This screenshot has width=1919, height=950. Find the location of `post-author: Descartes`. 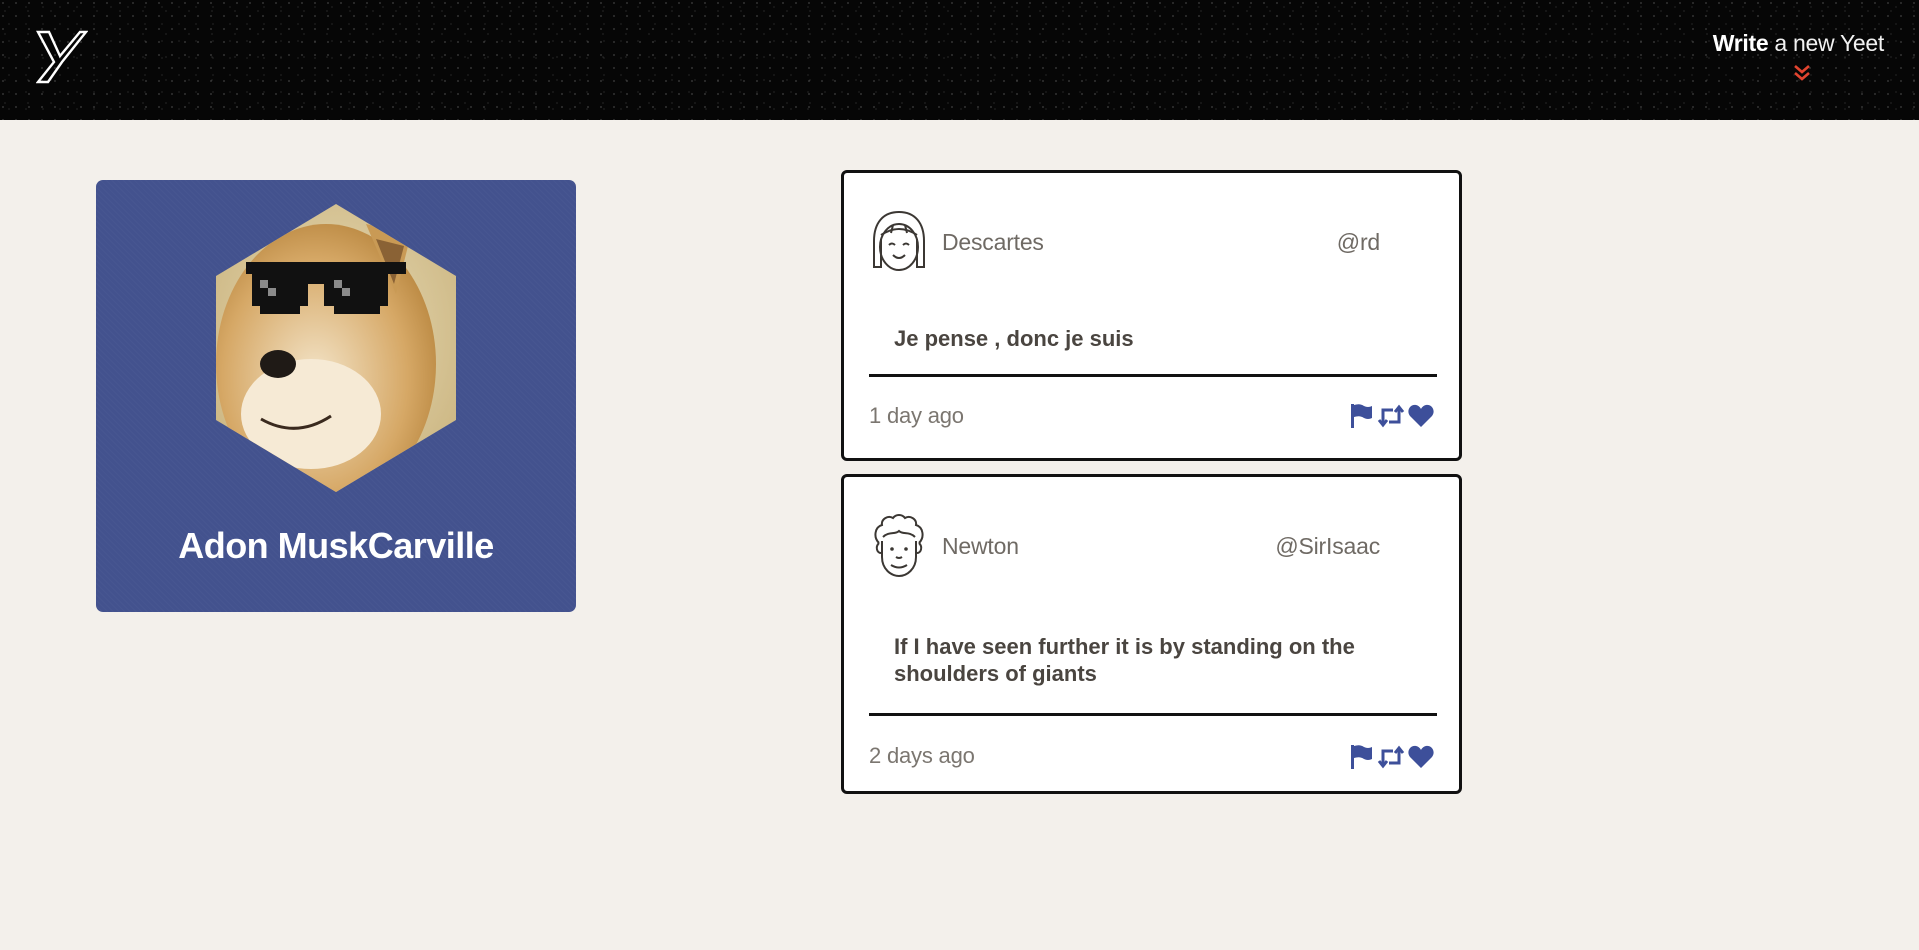

post-author: Descartes is located at coordinates (993, 242).